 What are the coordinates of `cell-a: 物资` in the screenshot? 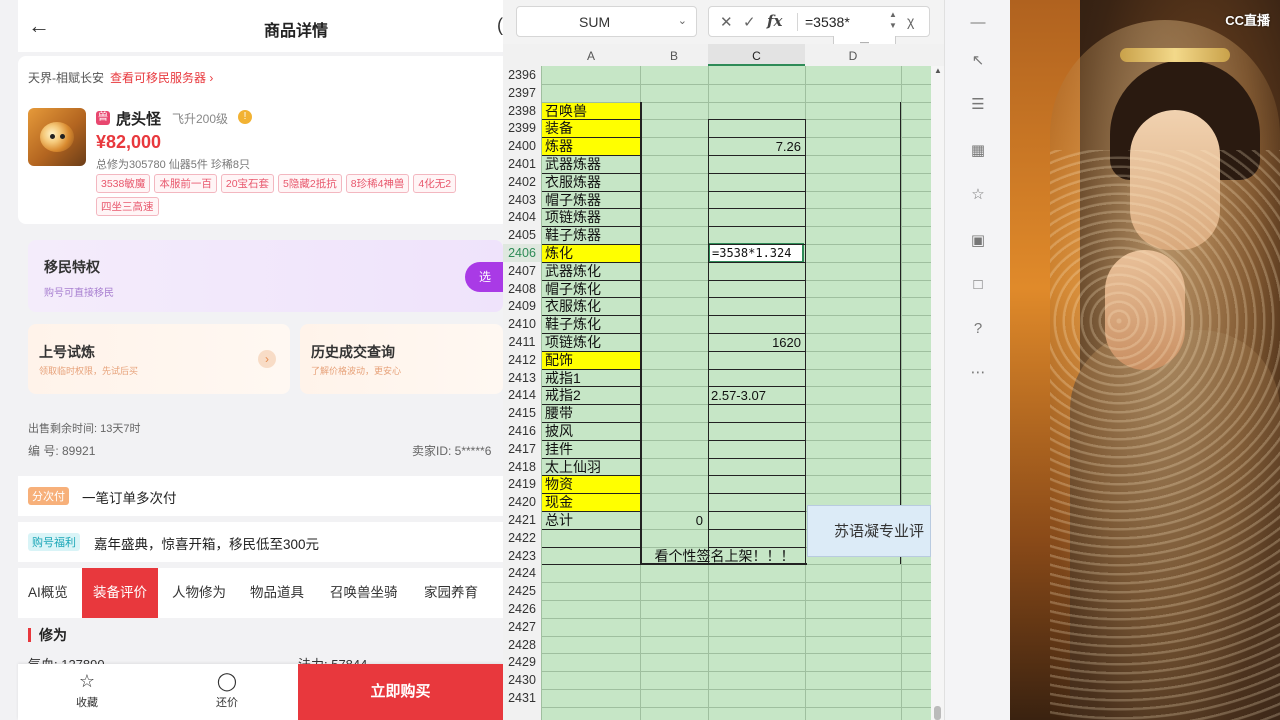 It's located at (591, 485).